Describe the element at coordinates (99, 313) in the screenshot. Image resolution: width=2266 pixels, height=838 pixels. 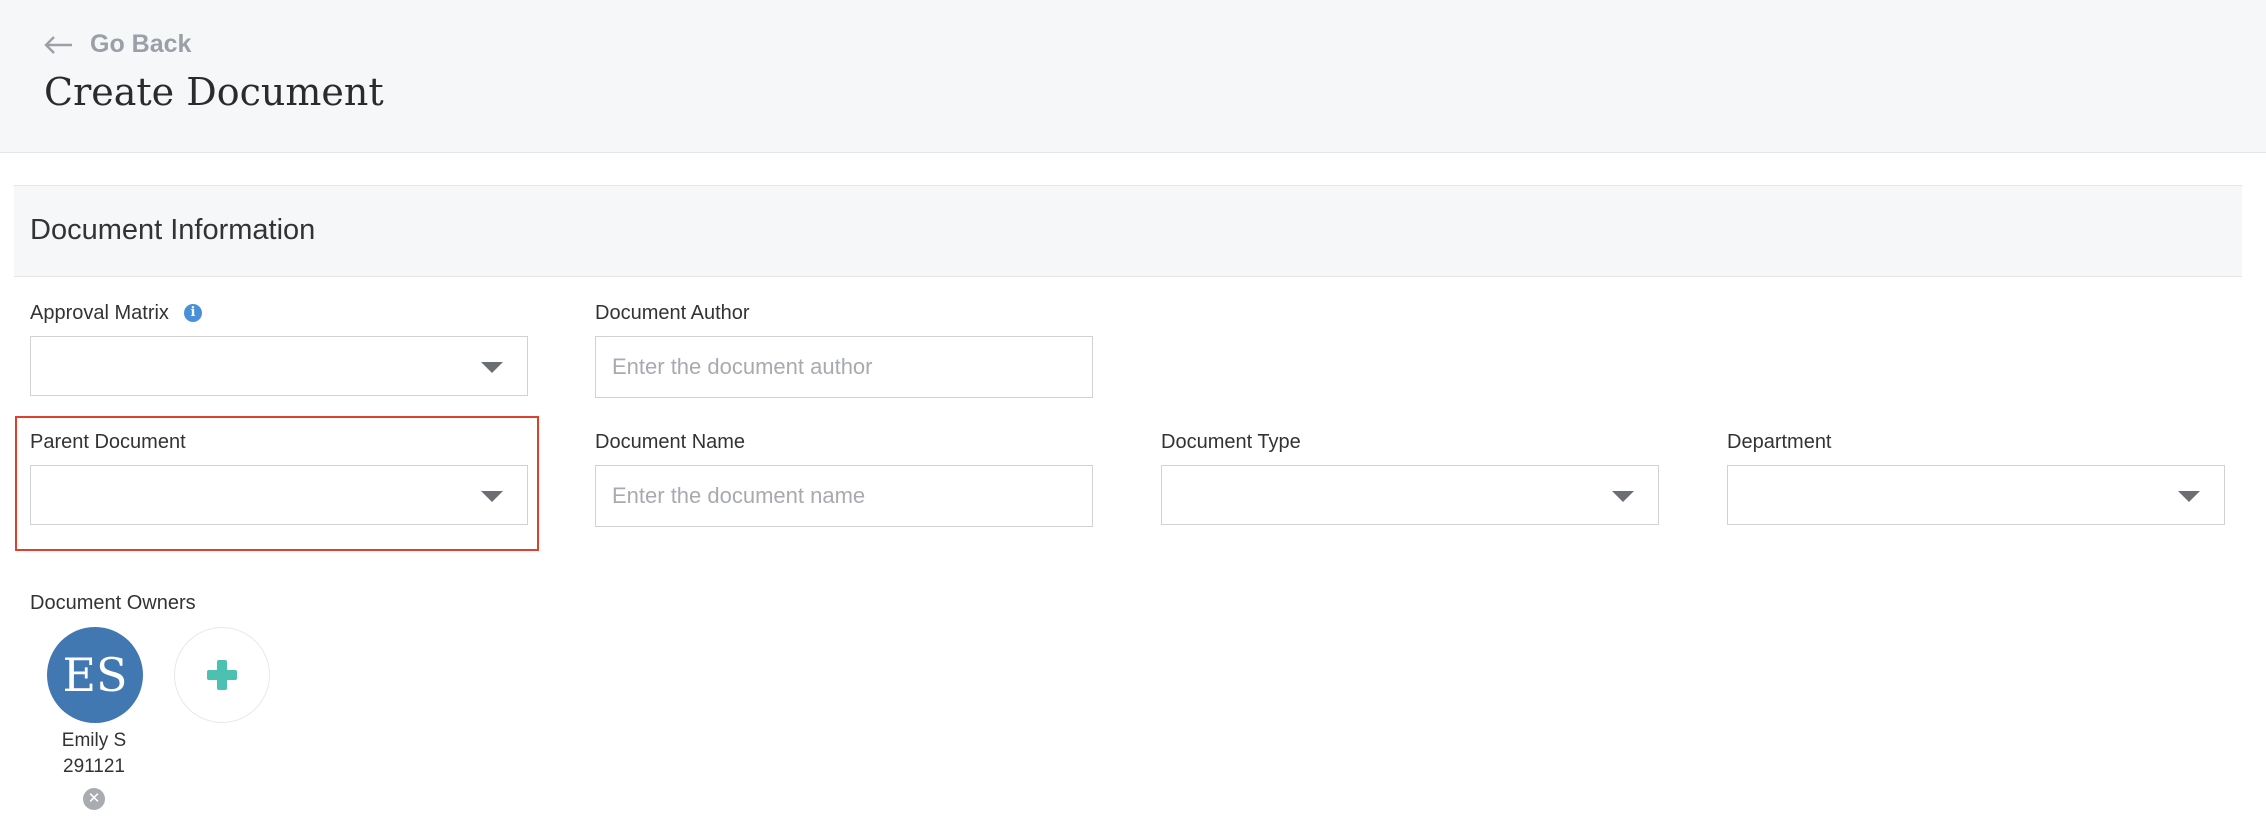
I see `approval-matrix-label: Approval Matrix` at that location.